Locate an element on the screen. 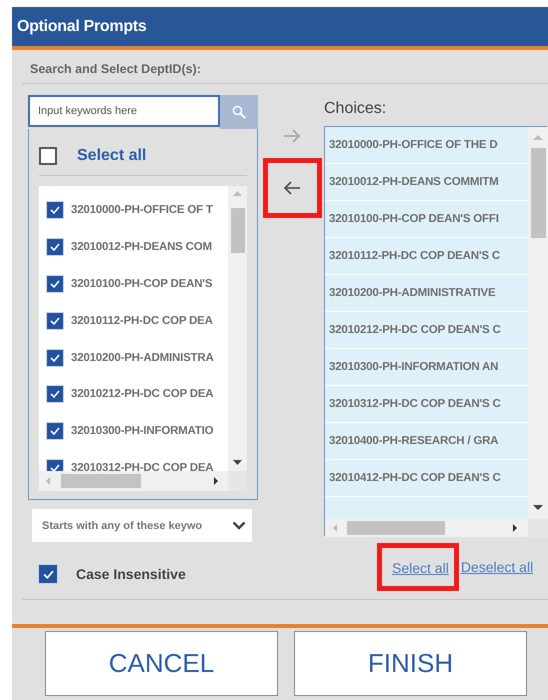 The height and width of the screenshot is (700, 548). choices-label: Choices: is located at coordinates (356, 109).